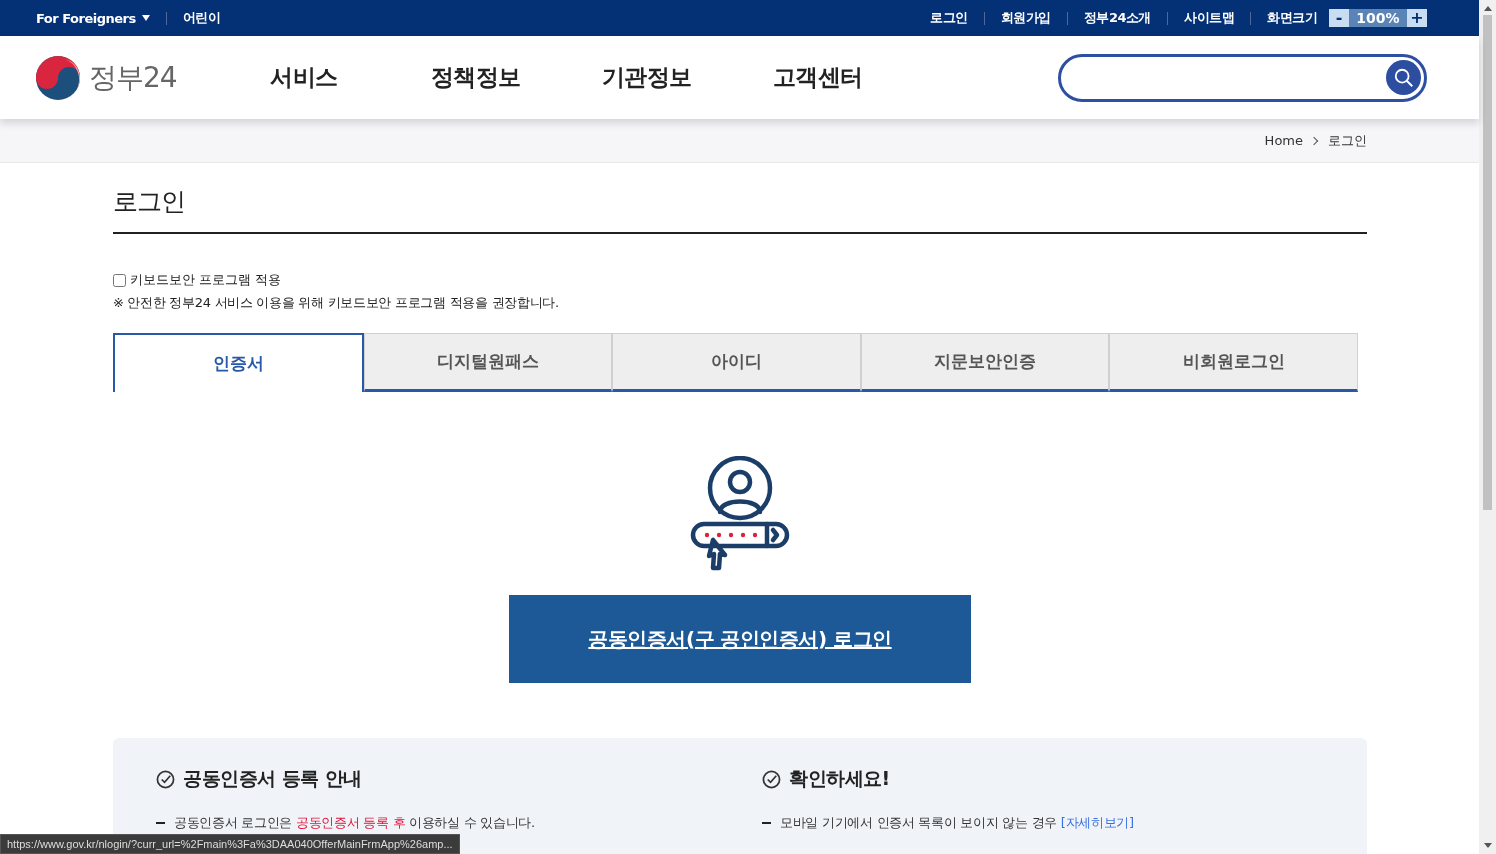 The image size is (1496, 854). I want to click on scrollbar, so click(1487, 427).